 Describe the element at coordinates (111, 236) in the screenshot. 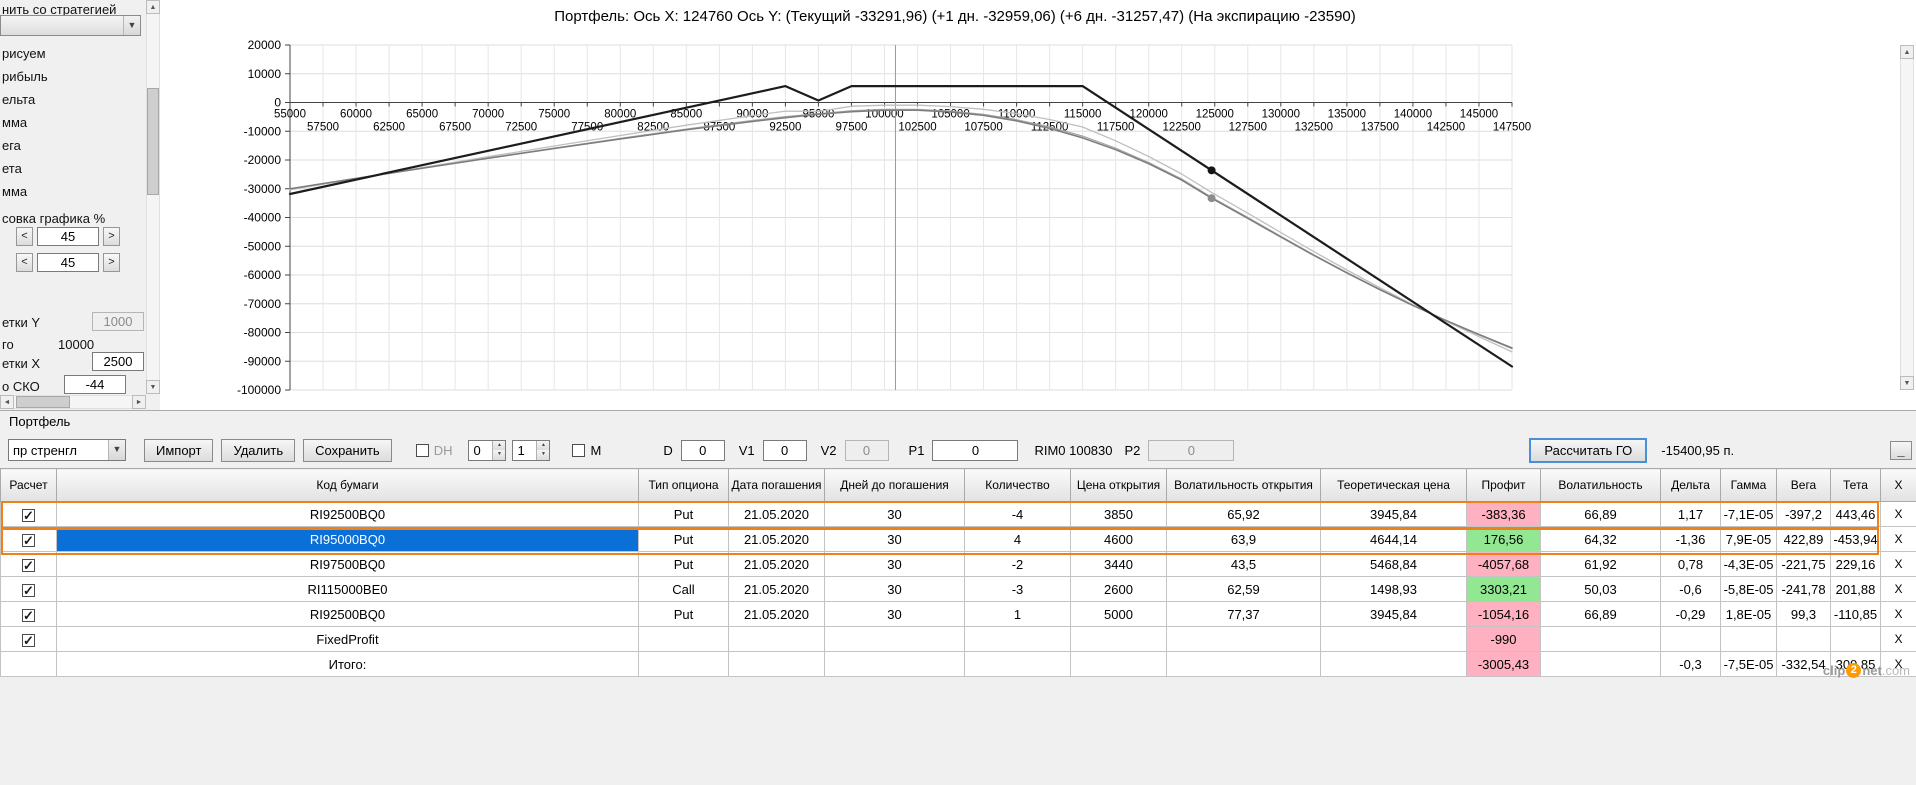

I see `scale-x-increase-button: >` at that location.